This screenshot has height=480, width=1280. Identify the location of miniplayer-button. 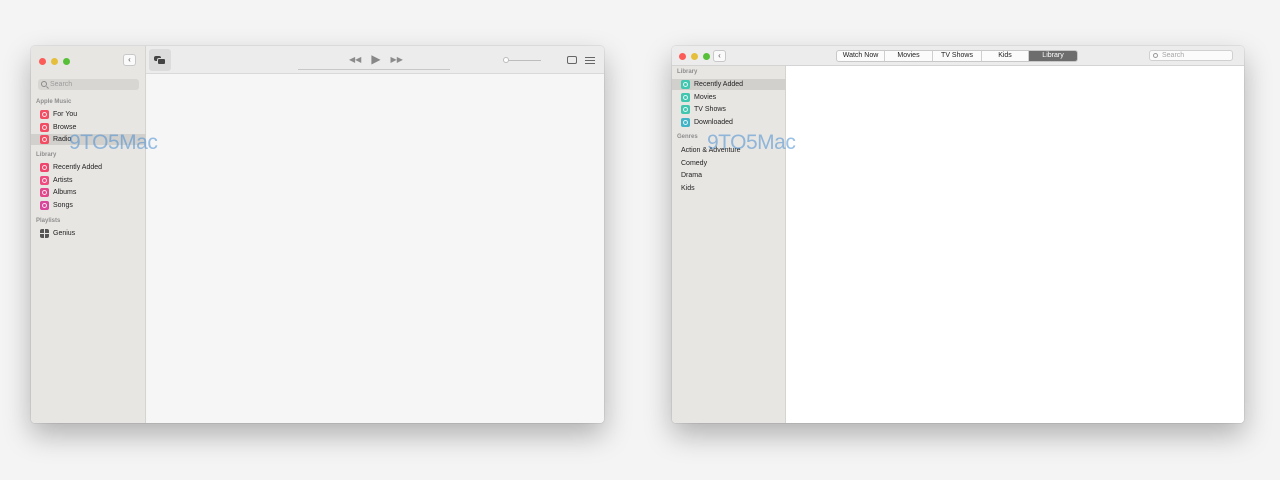
(160, 60).